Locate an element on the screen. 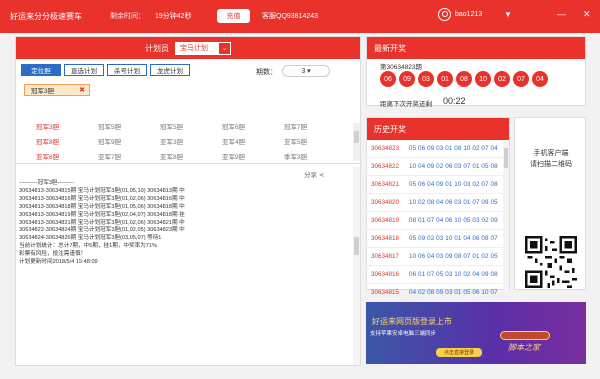 This screenshot has height=379, width=600. history-row: 30634816 06 01 07 05 03 10 02 04 09 08 is located at coordinates (438, 275).